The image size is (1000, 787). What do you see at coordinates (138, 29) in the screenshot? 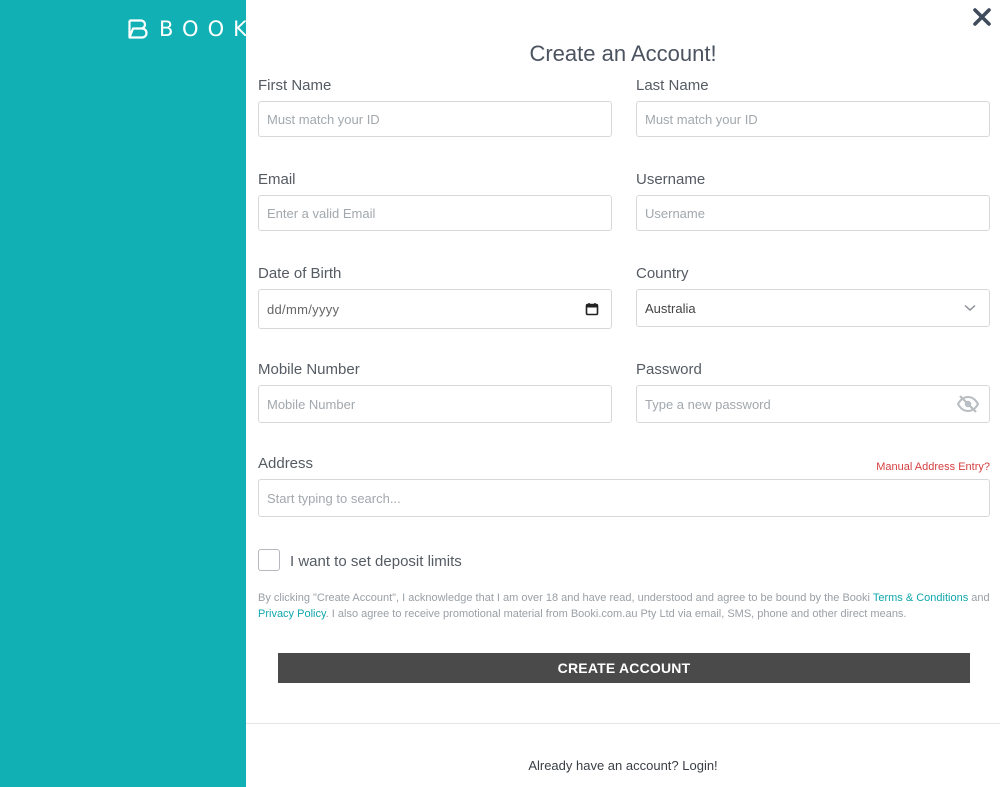
I see `booki-logo-icon` at bounding box center [138, 29].